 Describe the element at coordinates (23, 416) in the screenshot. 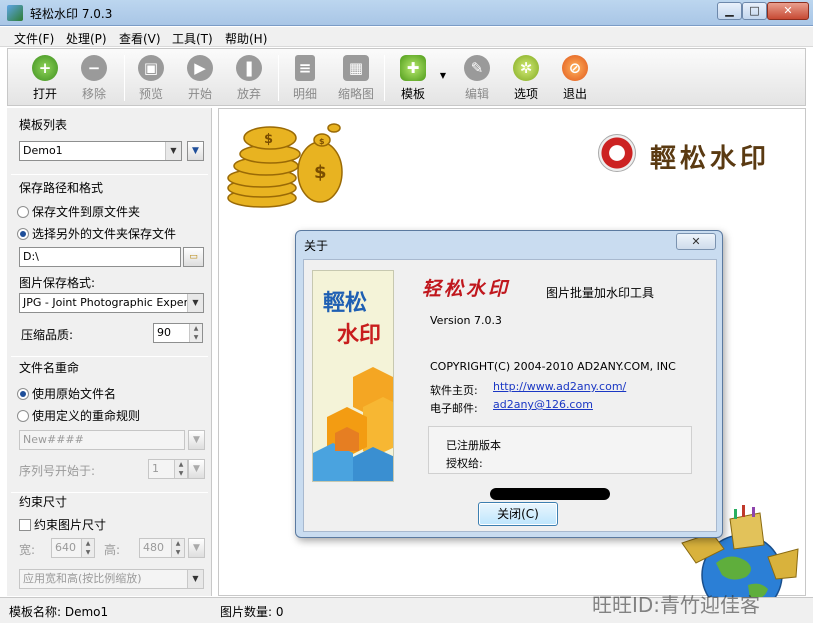

I see `radio-icon` at that location.